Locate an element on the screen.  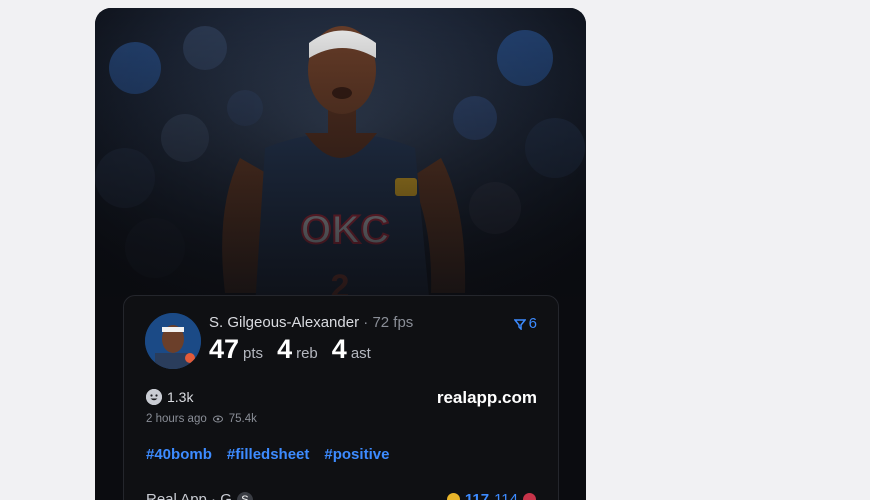
hashtag-positive: #positive is located at coordinates (356, 454).